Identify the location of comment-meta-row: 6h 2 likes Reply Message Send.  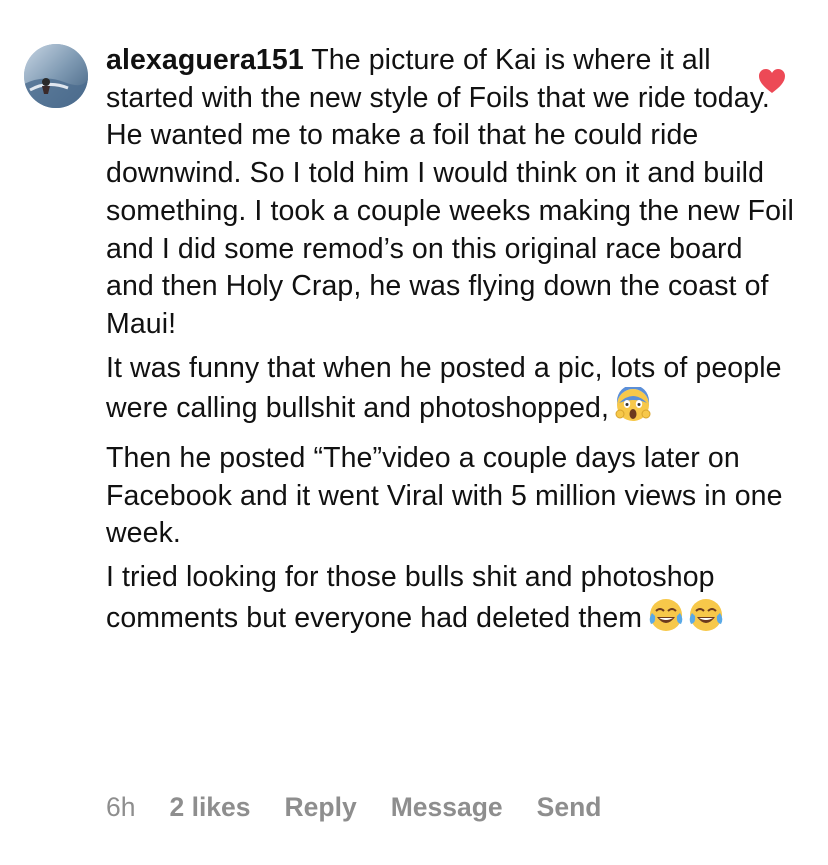
(353, 807).